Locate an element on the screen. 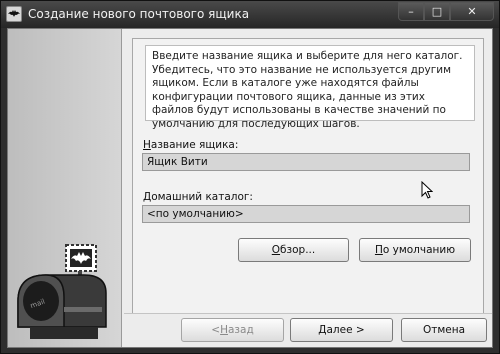 Image resolution: width=500 pixels, height=354 pixels. default-mnemonic: П is located at coordinates (378, 250).